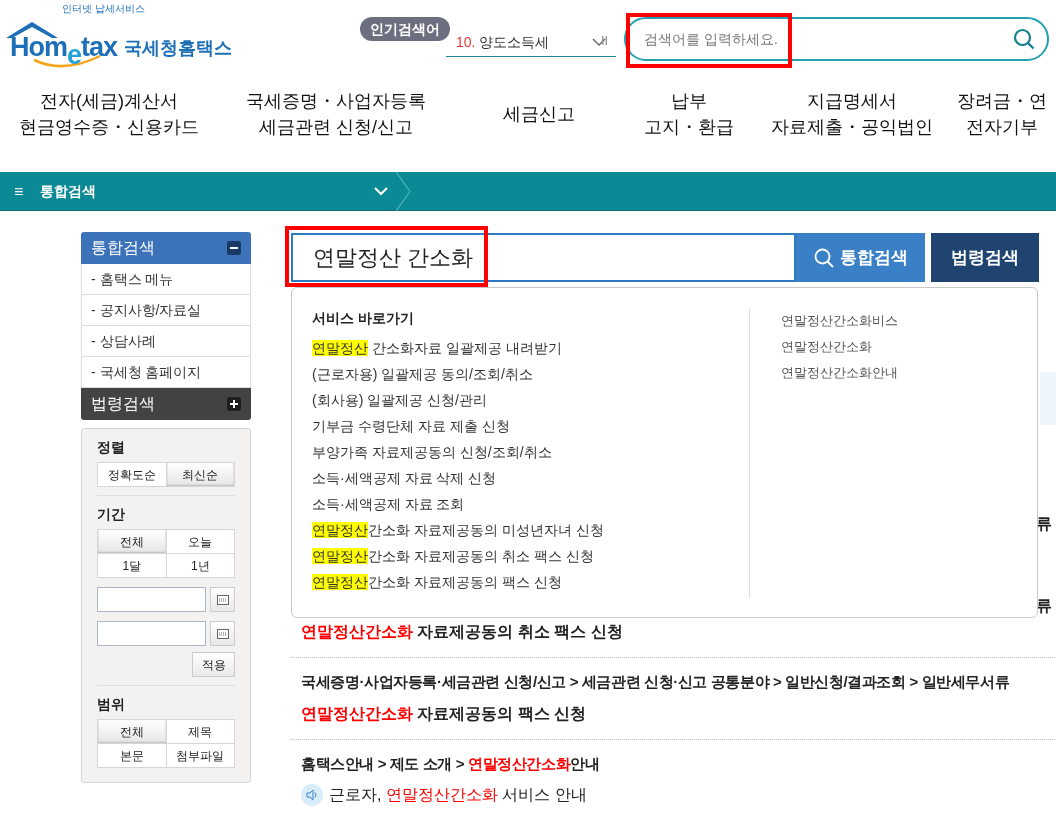  I want to click on nav-link: 납부, so click(689, 101).